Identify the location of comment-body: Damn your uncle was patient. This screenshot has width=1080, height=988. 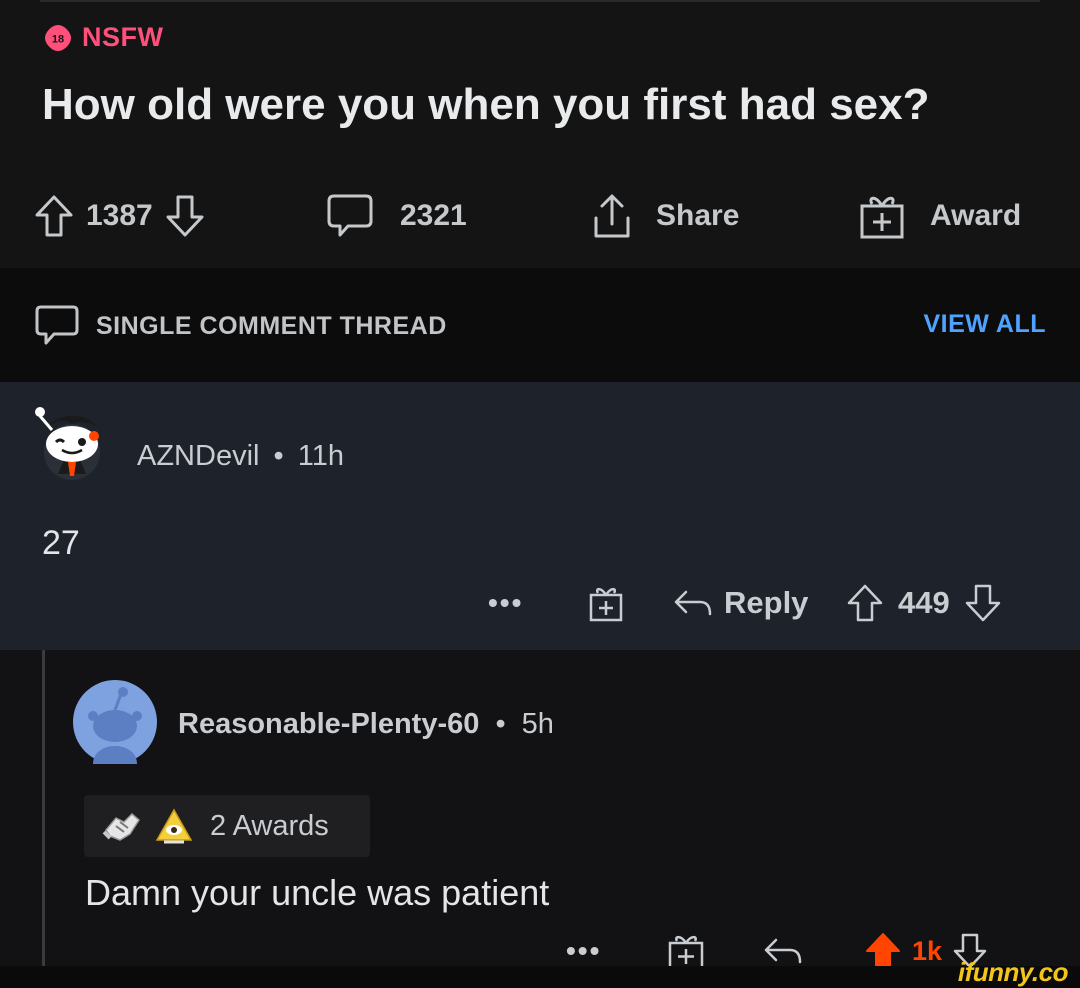
(317, 892).